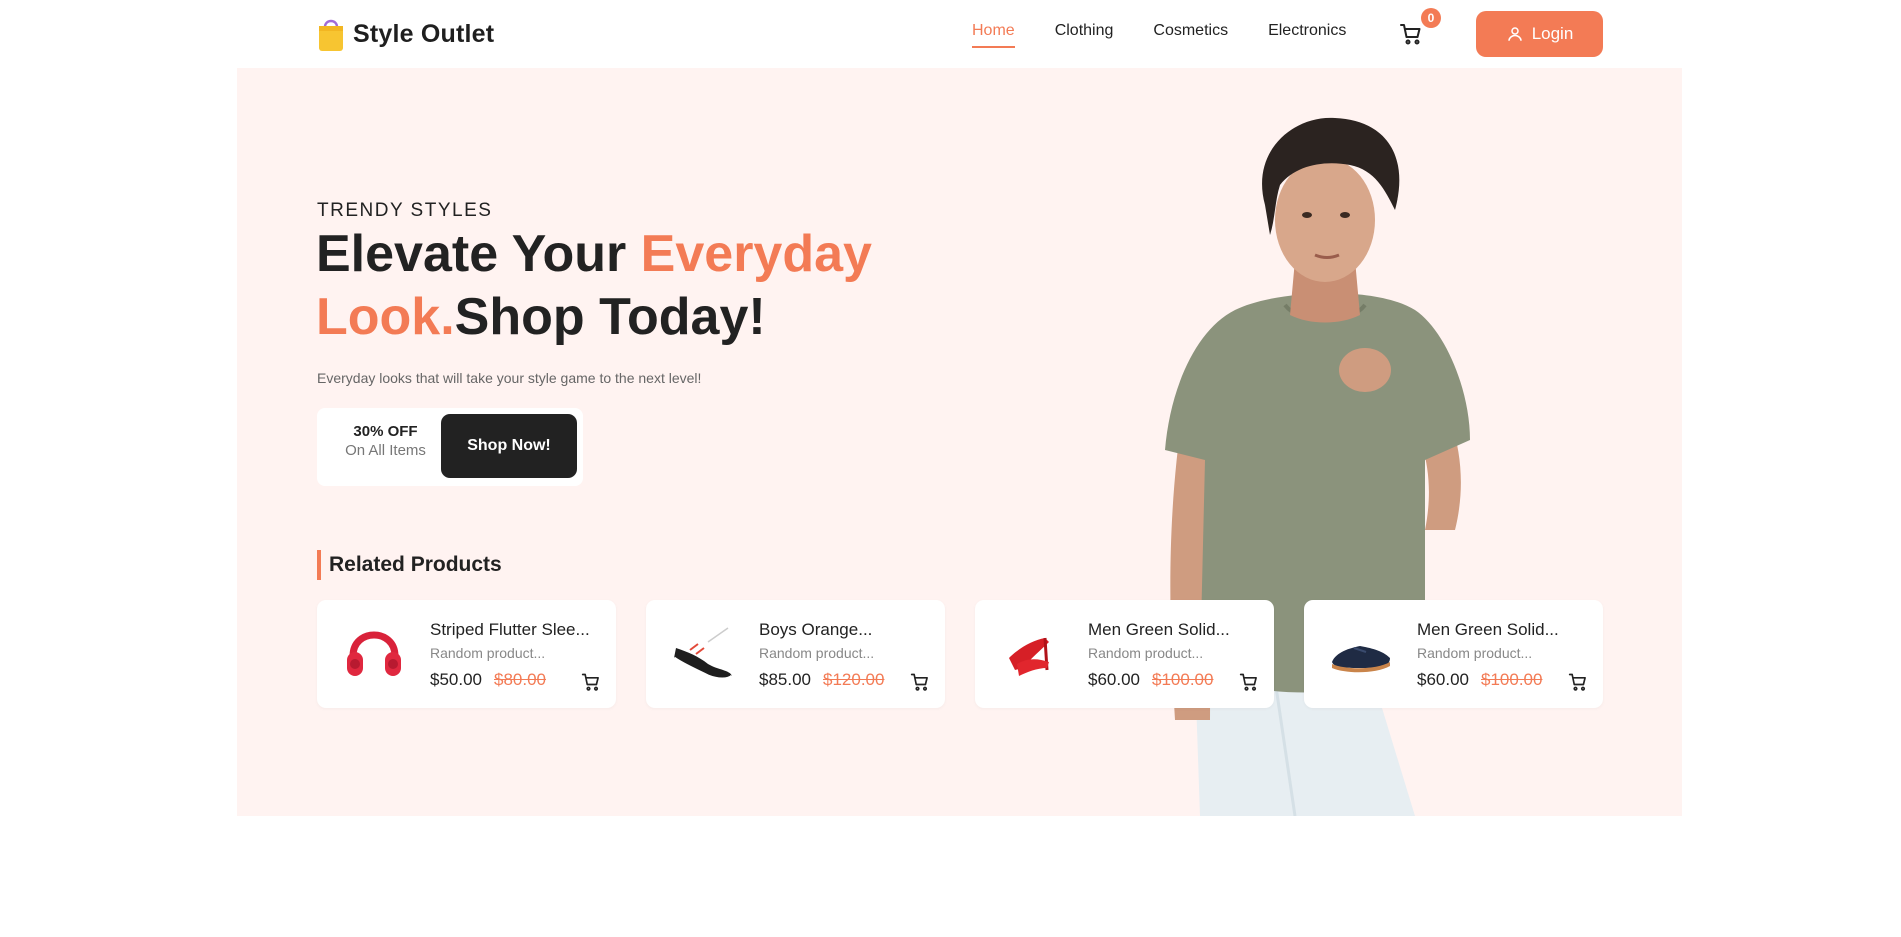 The width and height of the screenshot is (1901, 937). Describe the element at coordinates (1431, 18) in the screenshot. I see `cart-count-badge: 0` at that location.